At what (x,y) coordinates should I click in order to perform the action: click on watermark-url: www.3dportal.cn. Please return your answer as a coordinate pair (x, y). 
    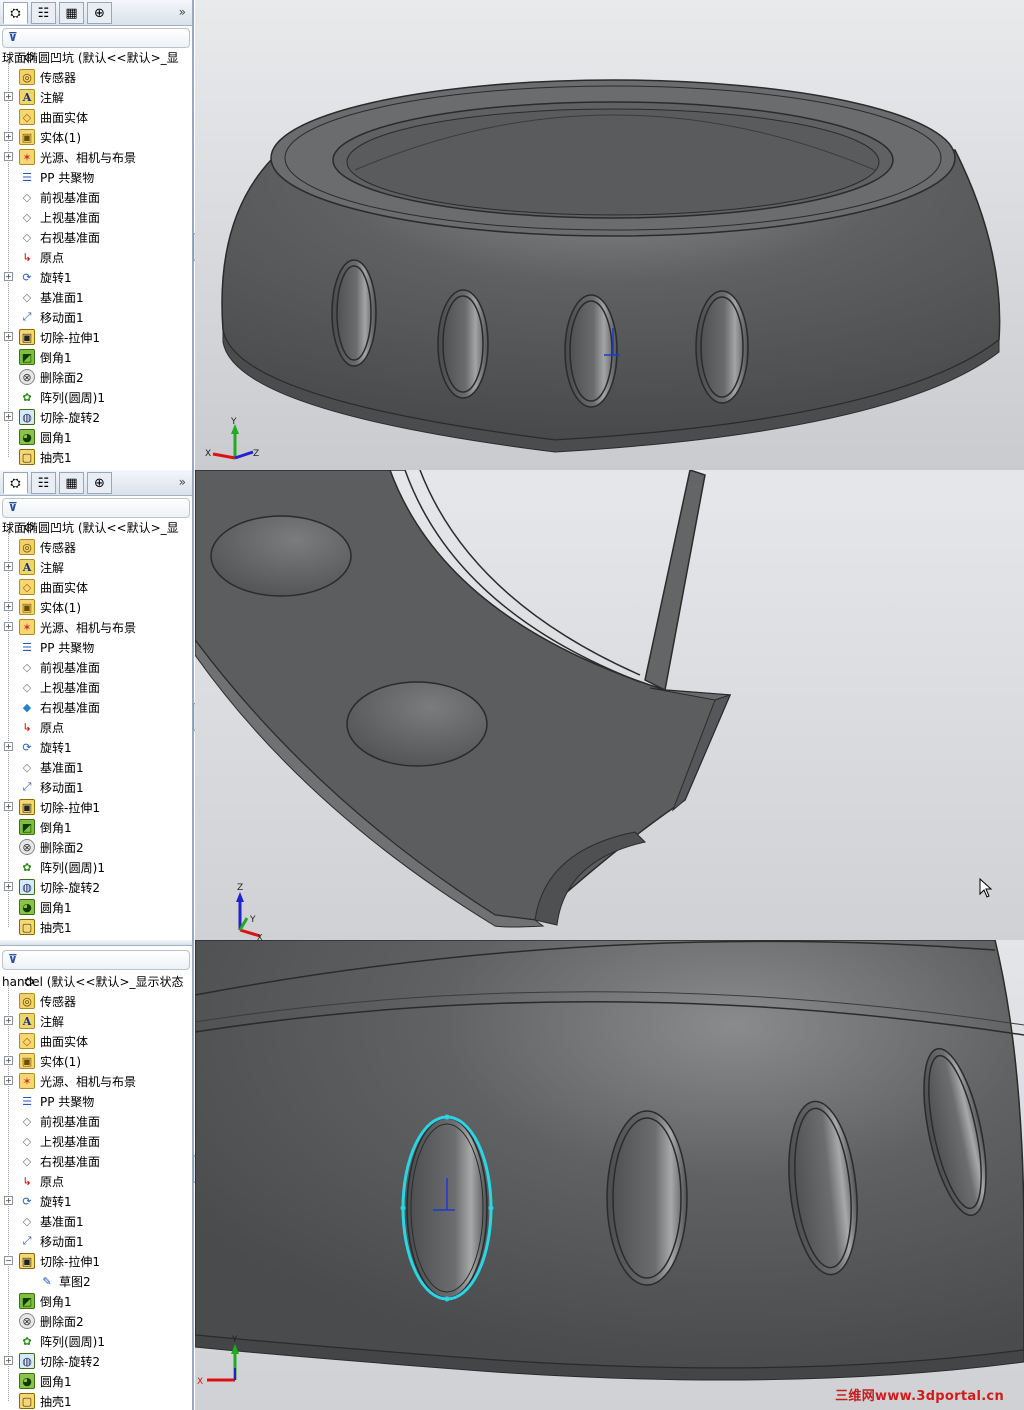
    Looking at the image, I should click on (939, 1396).